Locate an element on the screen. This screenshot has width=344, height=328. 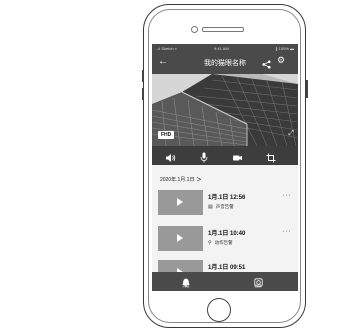
quality-badge: FHD is located at coordinates (166, 135).